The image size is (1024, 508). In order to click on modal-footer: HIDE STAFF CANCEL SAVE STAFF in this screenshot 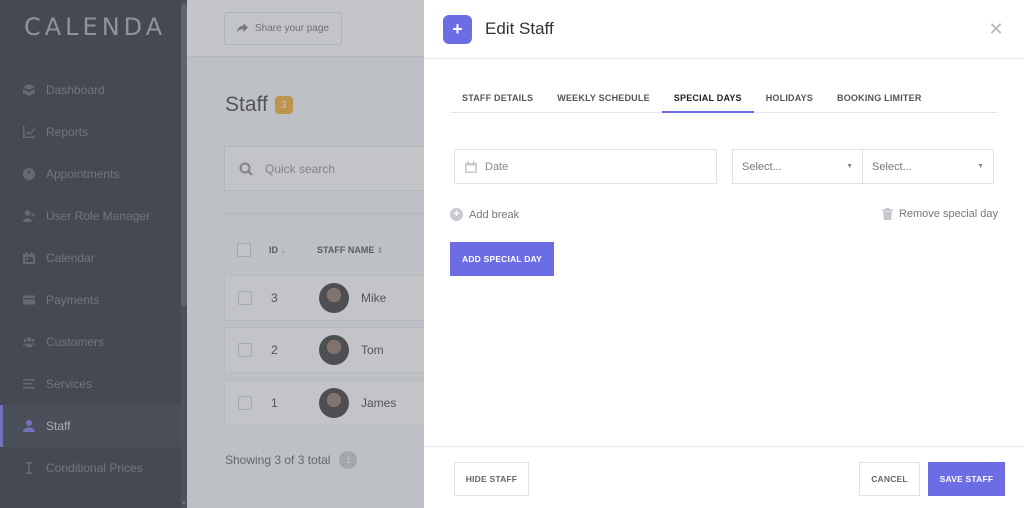, I will do `click(724, 477)`.